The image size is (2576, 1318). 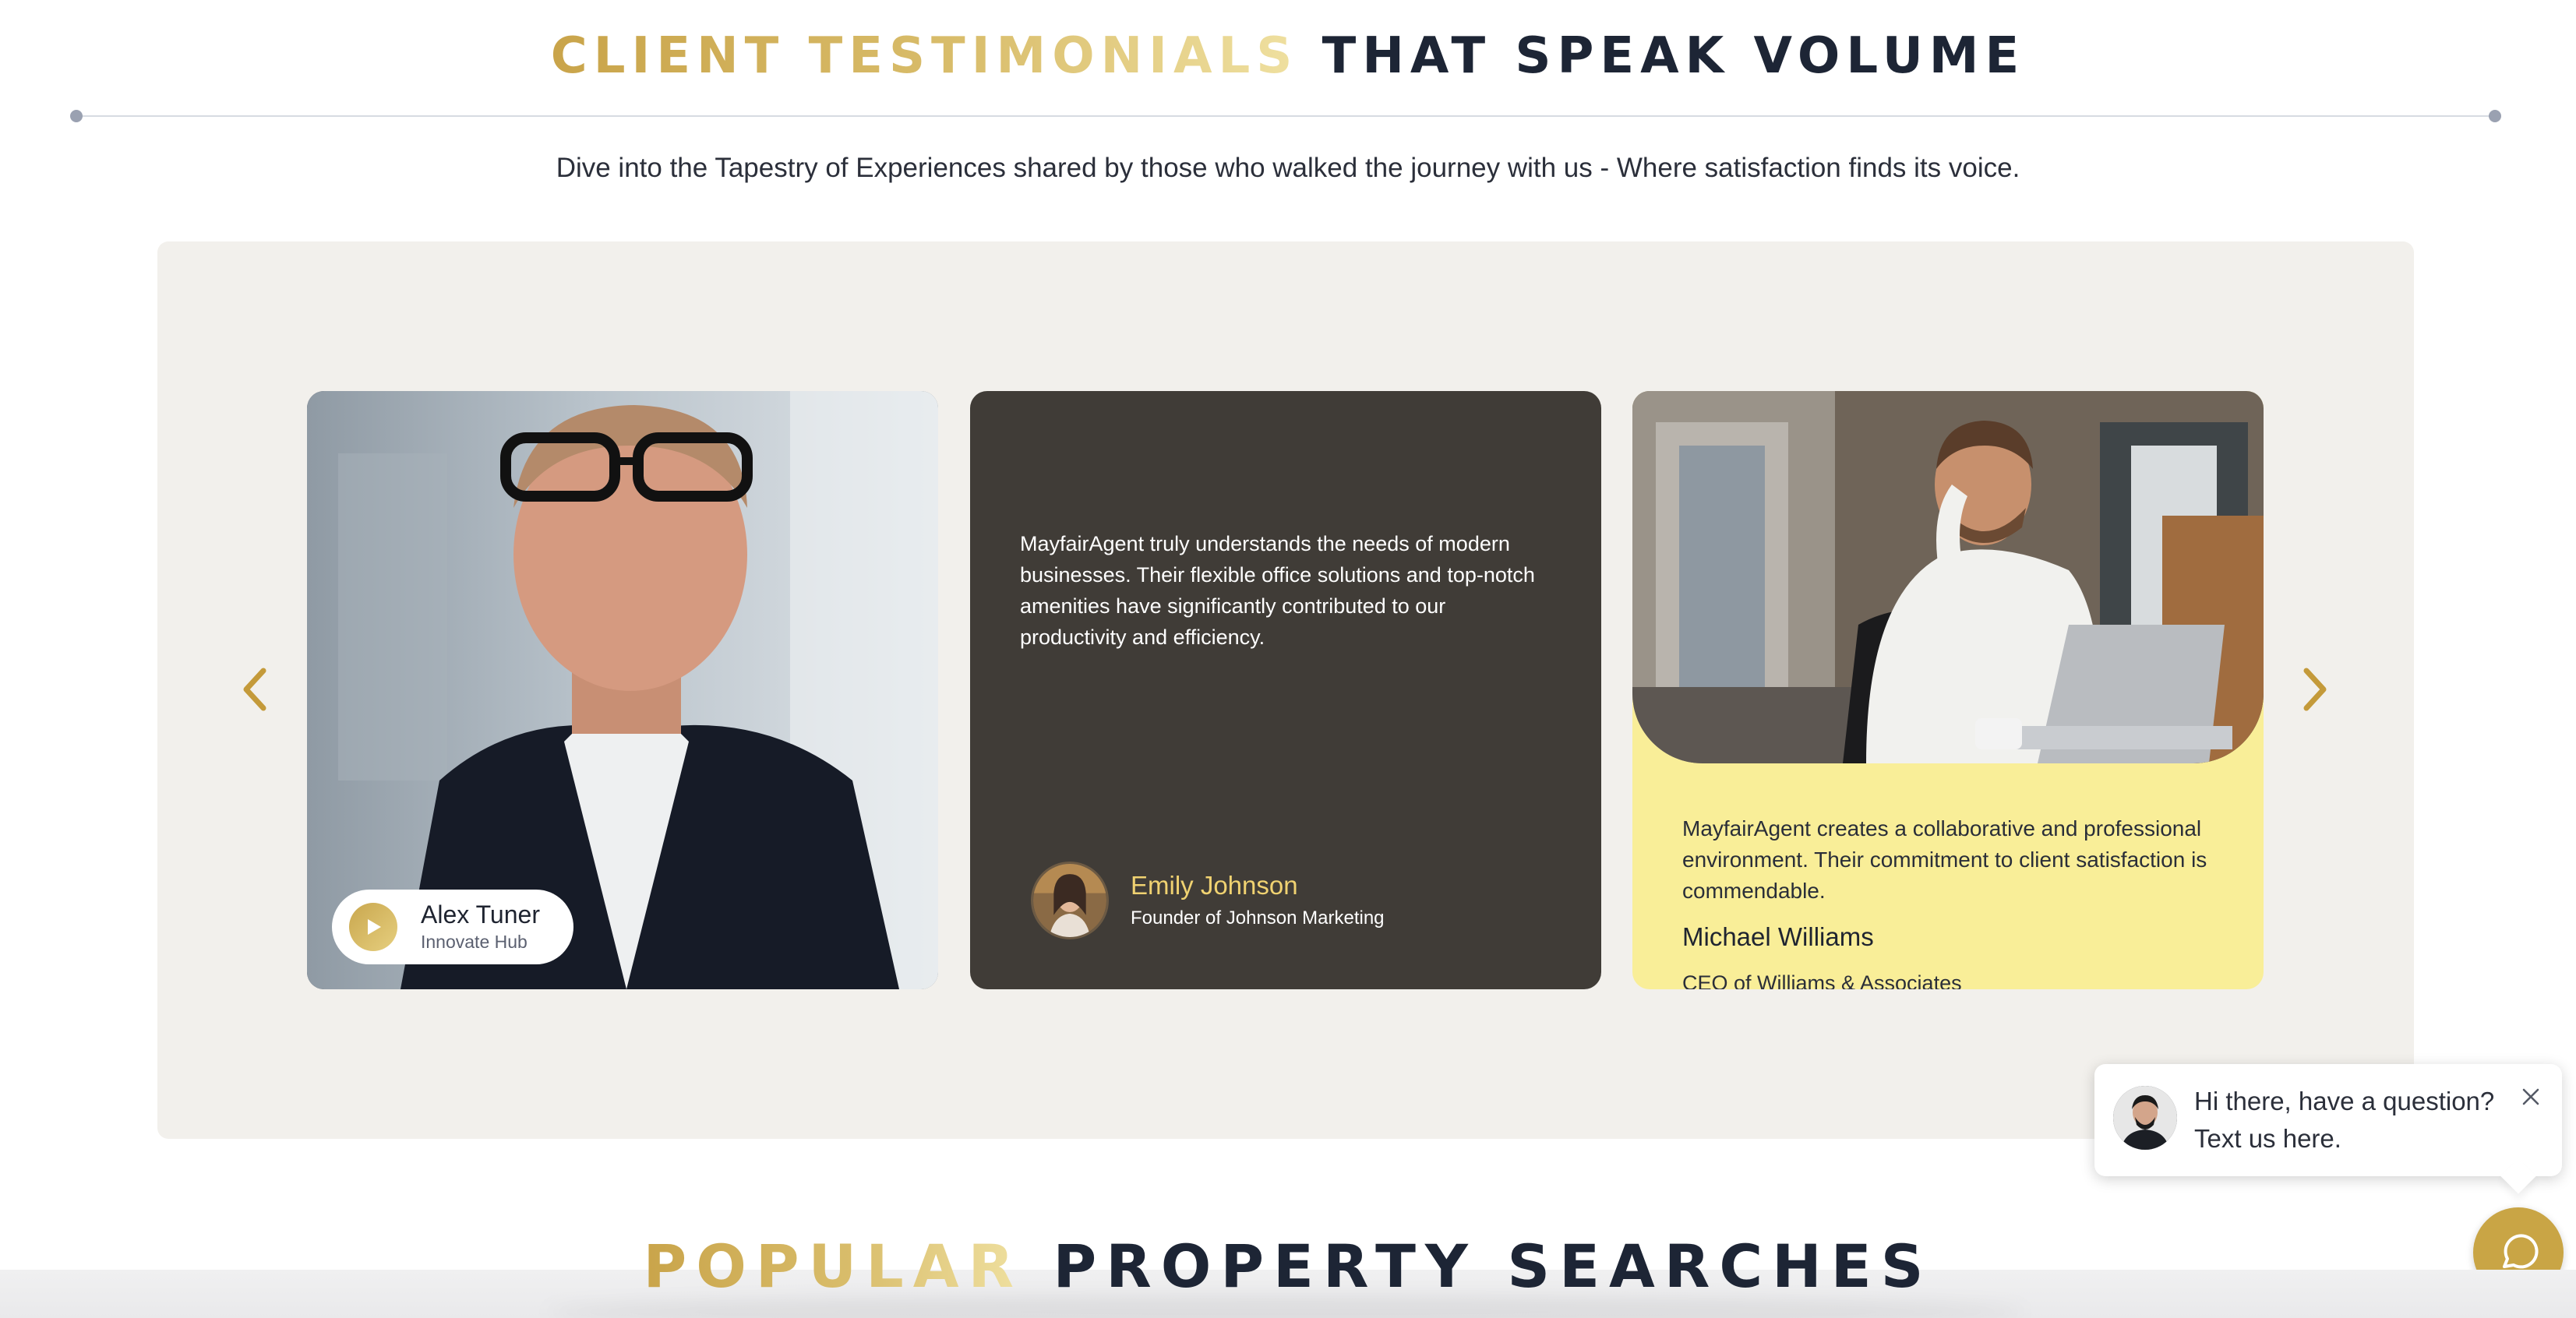 I want to click on play-button, so click(x=373, y=927).